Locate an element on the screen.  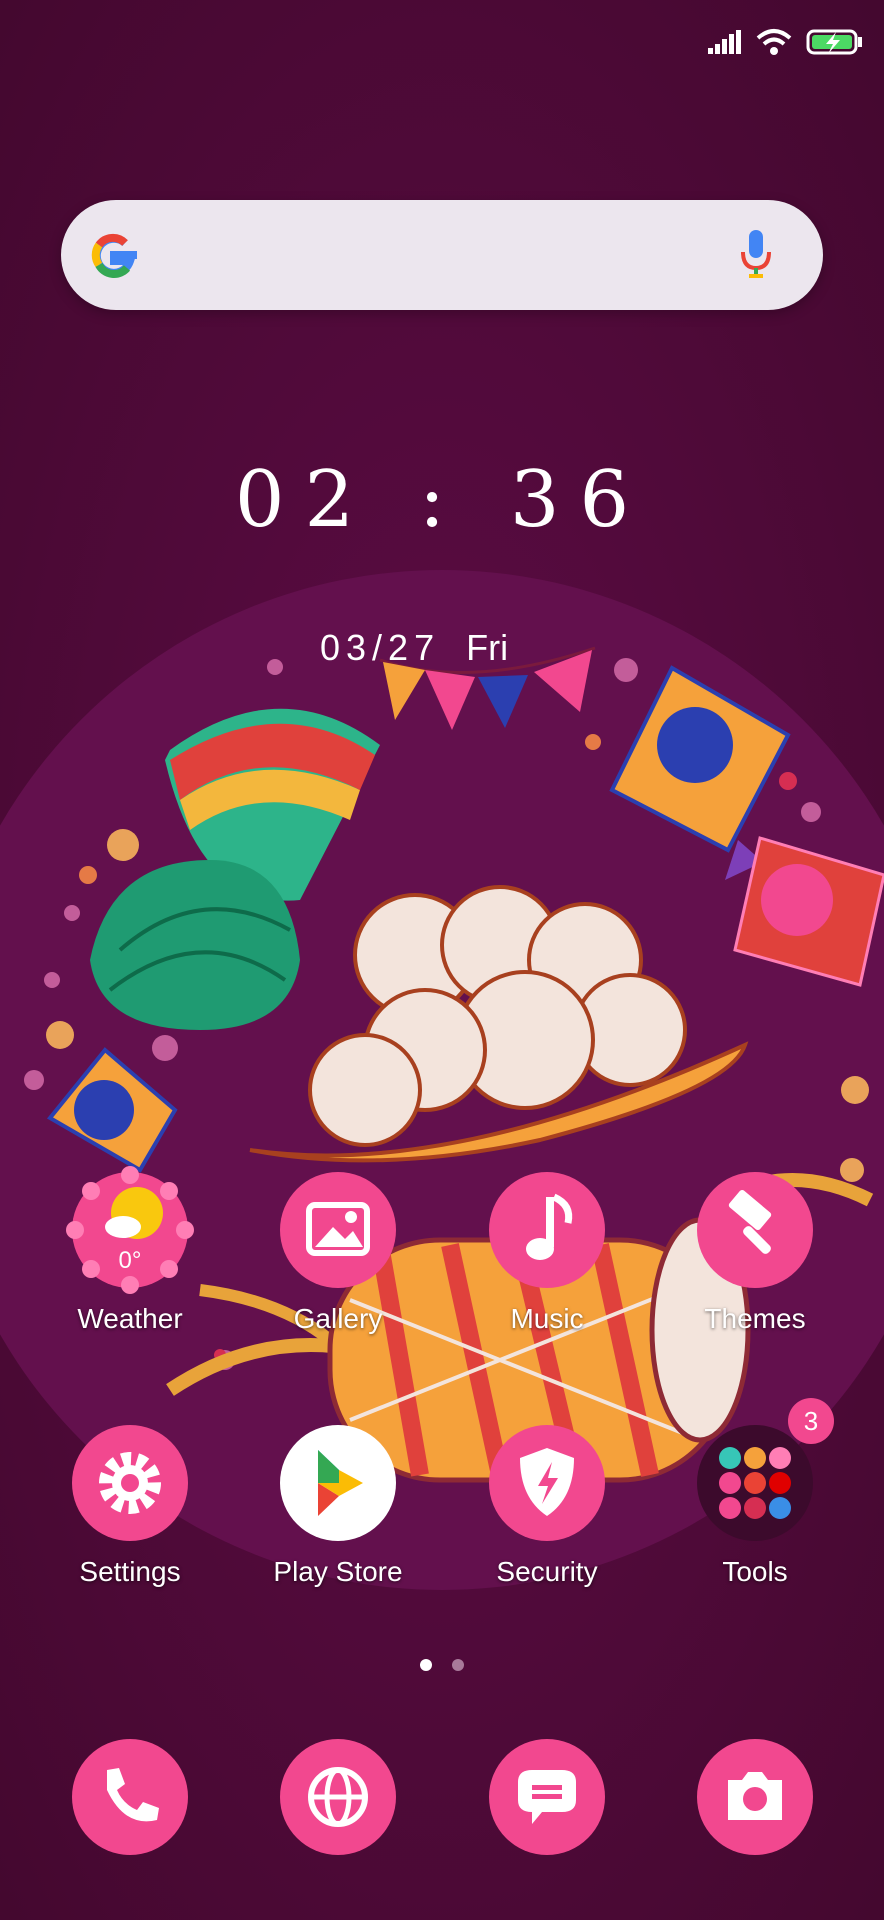
microphone-icon is located at coordinates (756, 255).